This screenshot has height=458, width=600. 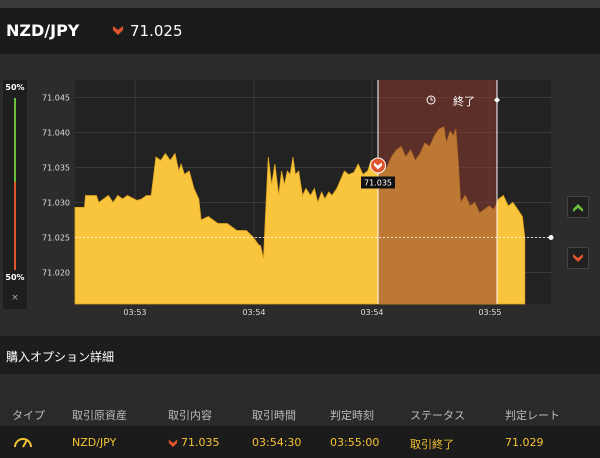 I want to click on option-detail-header: 購入オプション詳細, so click(x=300, y=355).